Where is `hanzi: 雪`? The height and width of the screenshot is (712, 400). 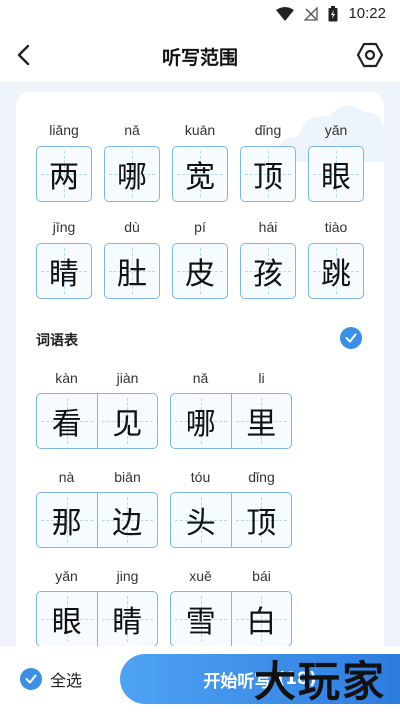
hanzi: 雪 is located at coordinates (200, 622).